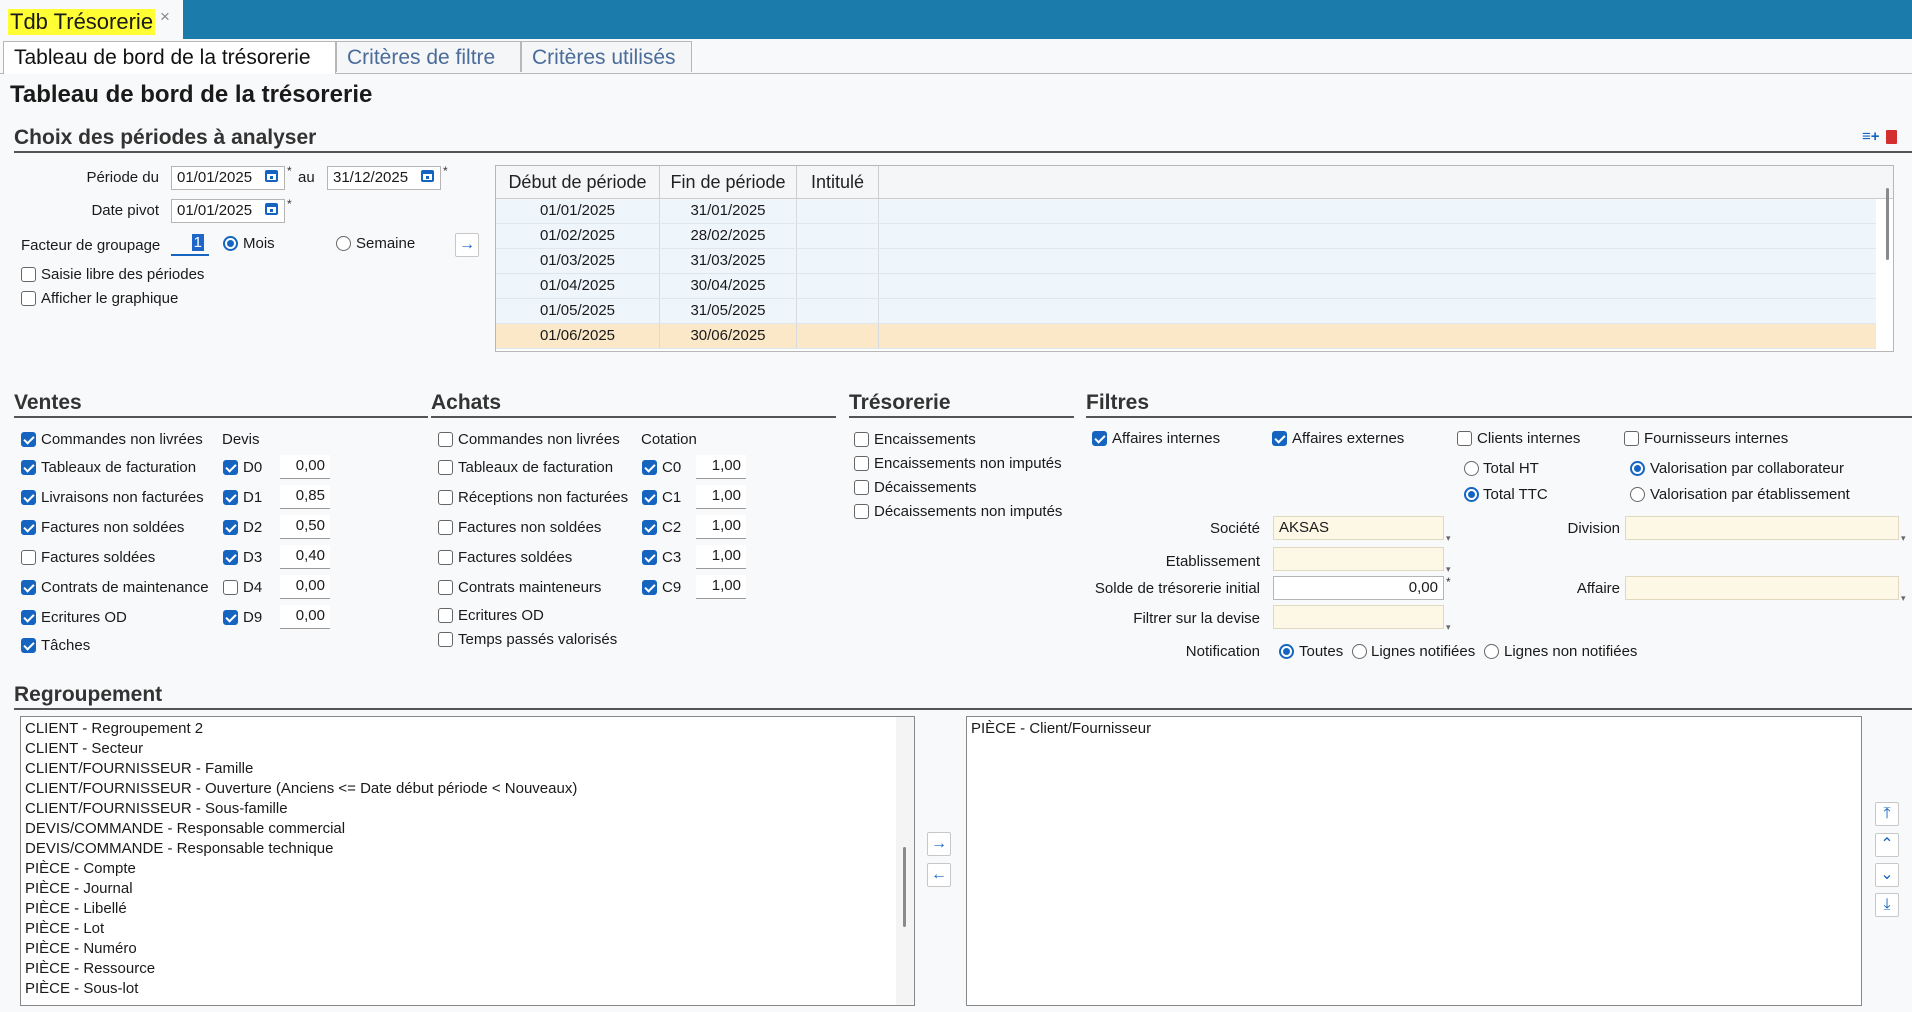 This screenshot has height=1012, width=1912. Describe the element at coordinates (80, 869) in the screenshot. I see `list-item: PIÈCE - Compte` at that location.